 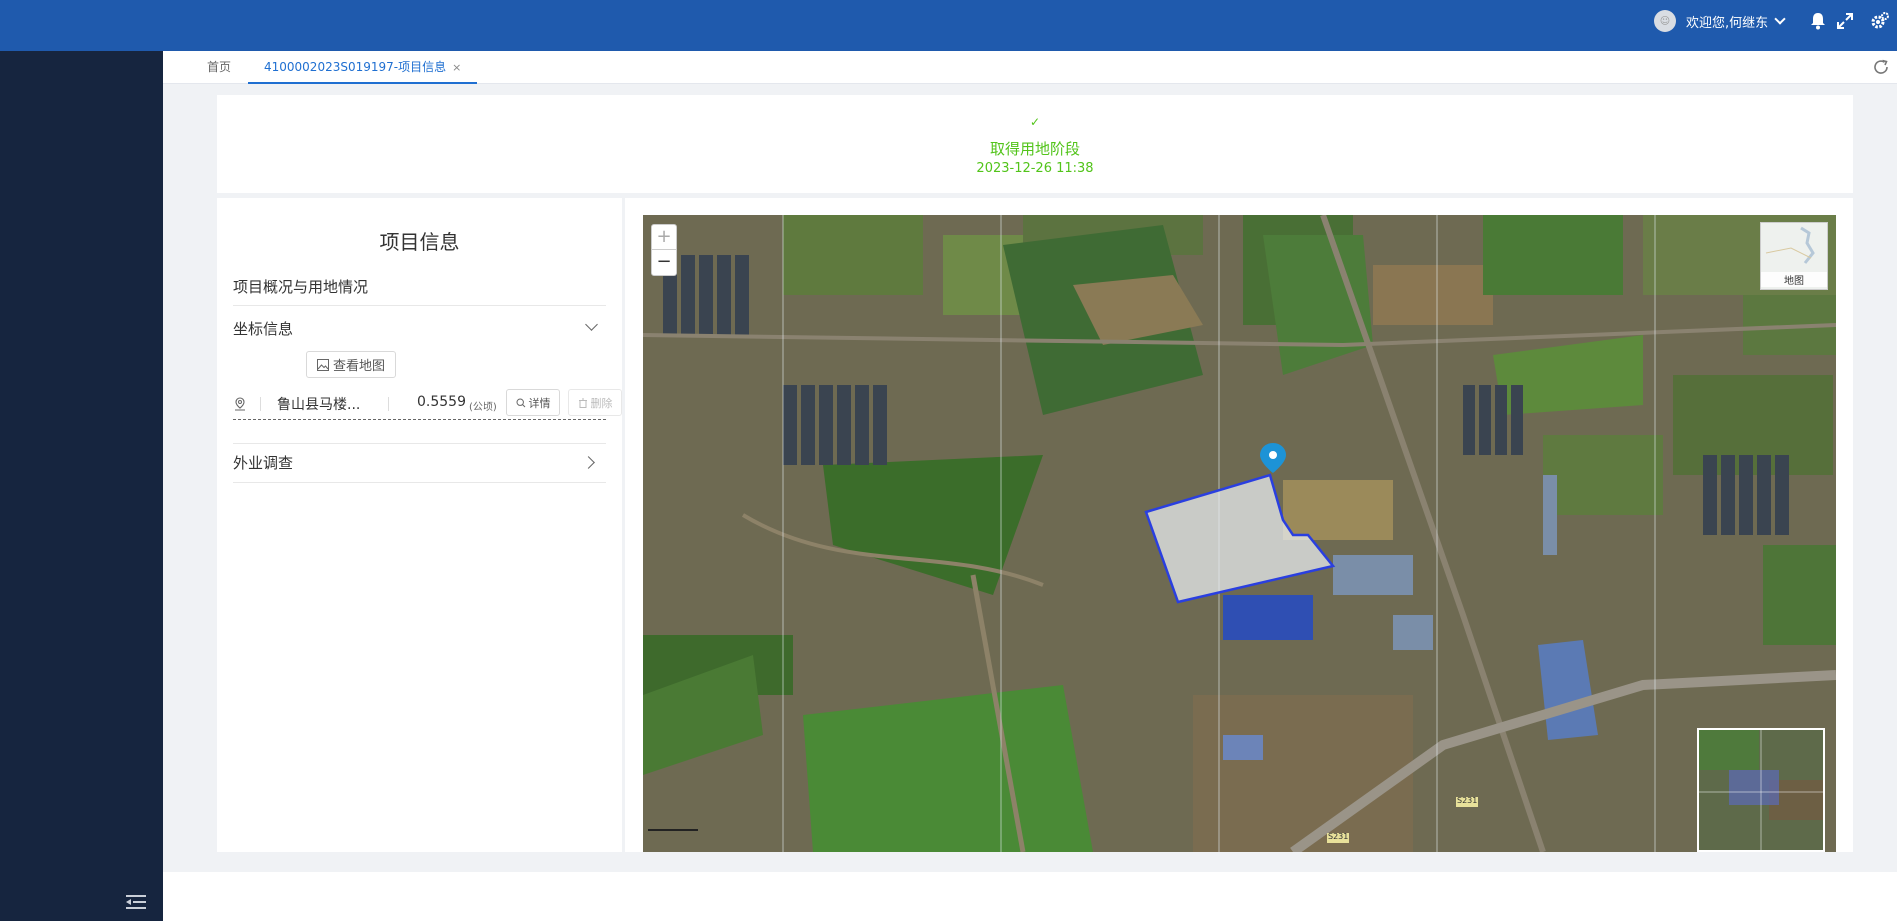 What do you see at coordinates (456, 67) in the screenshot?
I see `close-icon: ×` at bounding box center [456, 67].